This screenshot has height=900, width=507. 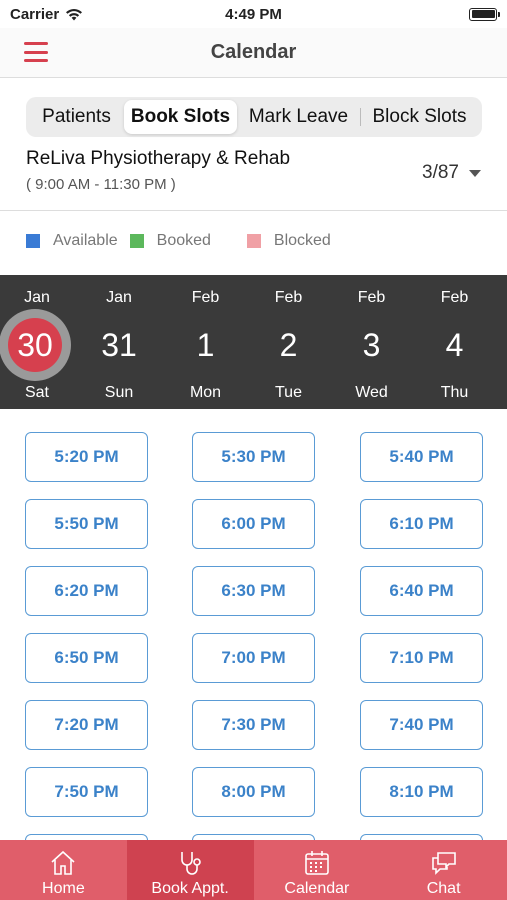 I want to click on legend-swatch-booked, so click(x=136, y=241).